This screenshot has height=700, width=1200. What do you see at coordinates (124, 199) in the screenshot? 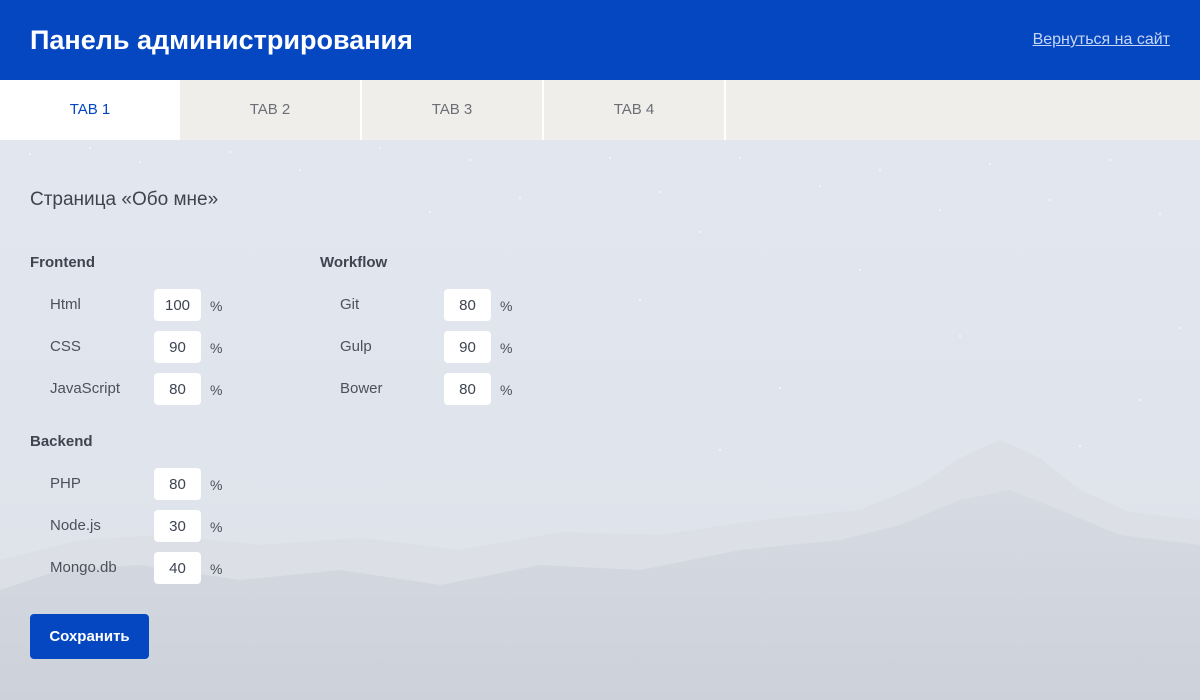
I see `page-title: Страница «Обо мне»` at bounding box center [124, 199].